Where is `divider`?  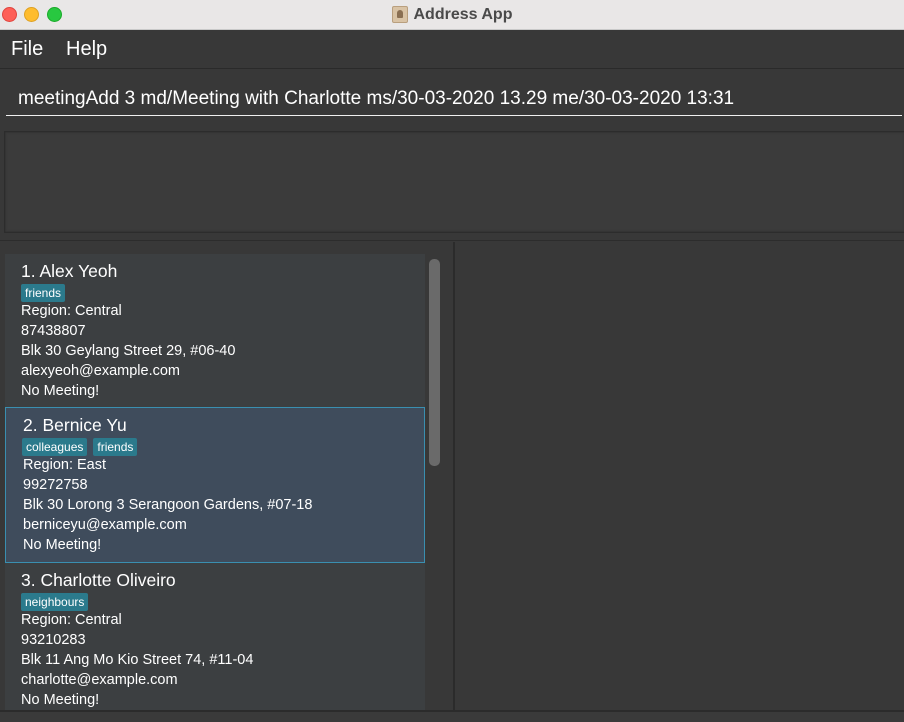
divider is located at coordinates (452, 240).